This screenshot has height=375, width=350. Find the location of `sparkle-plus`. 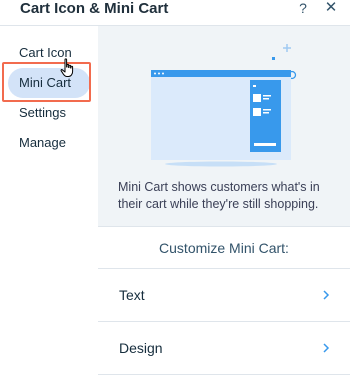

sparkle-plus is located at coordinates (287, 48).